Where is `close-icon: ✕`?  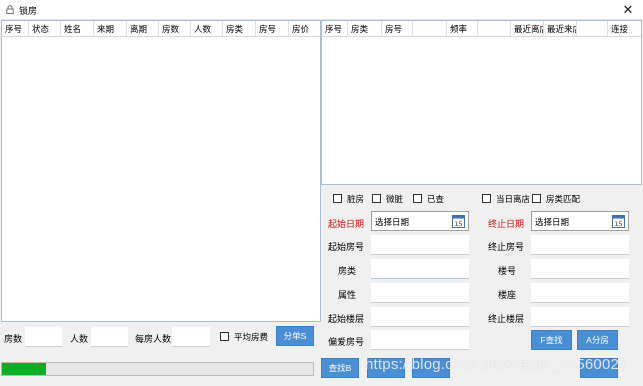 close-icon: ✕ is located at coordinates (628, 9).